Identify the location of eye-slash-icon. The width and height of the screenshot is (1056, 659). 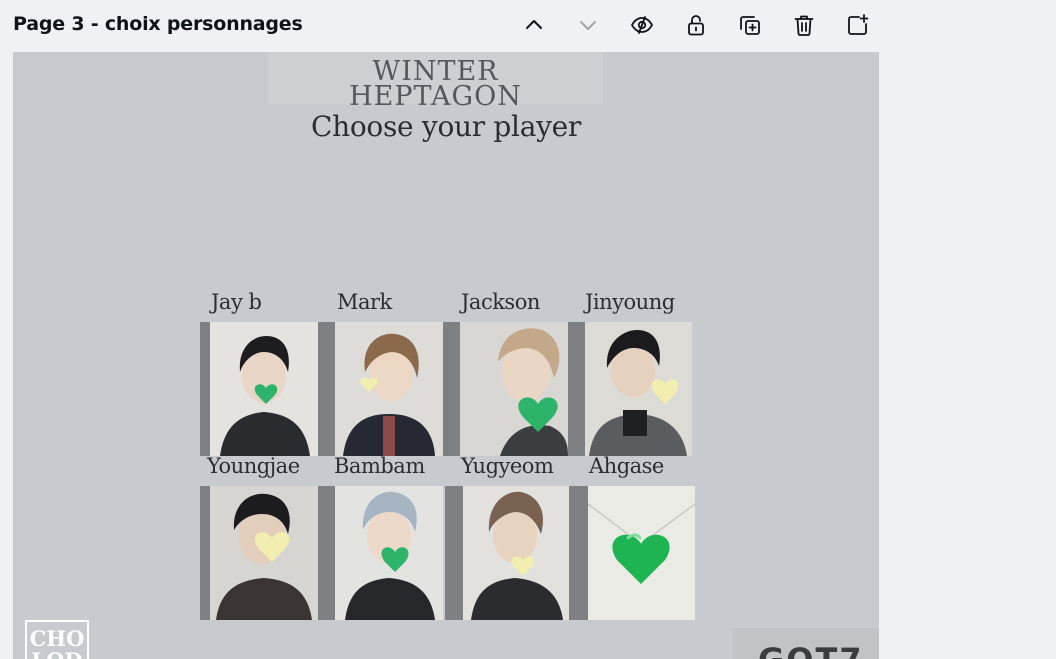
(642, 25).